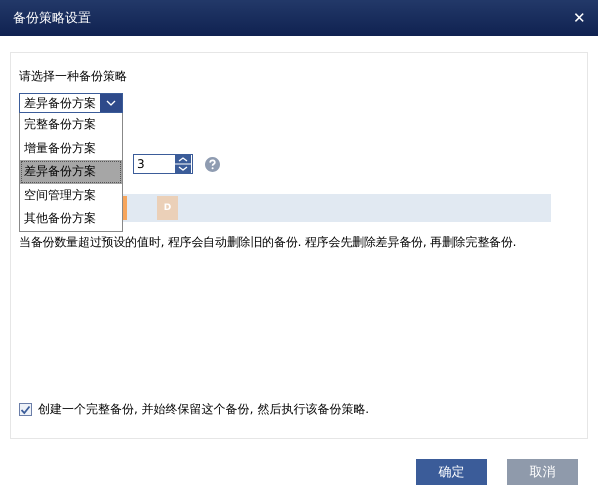 This screenshot has height=498, width=598. I want to click on ok-button: 确定, so click(451, 472).